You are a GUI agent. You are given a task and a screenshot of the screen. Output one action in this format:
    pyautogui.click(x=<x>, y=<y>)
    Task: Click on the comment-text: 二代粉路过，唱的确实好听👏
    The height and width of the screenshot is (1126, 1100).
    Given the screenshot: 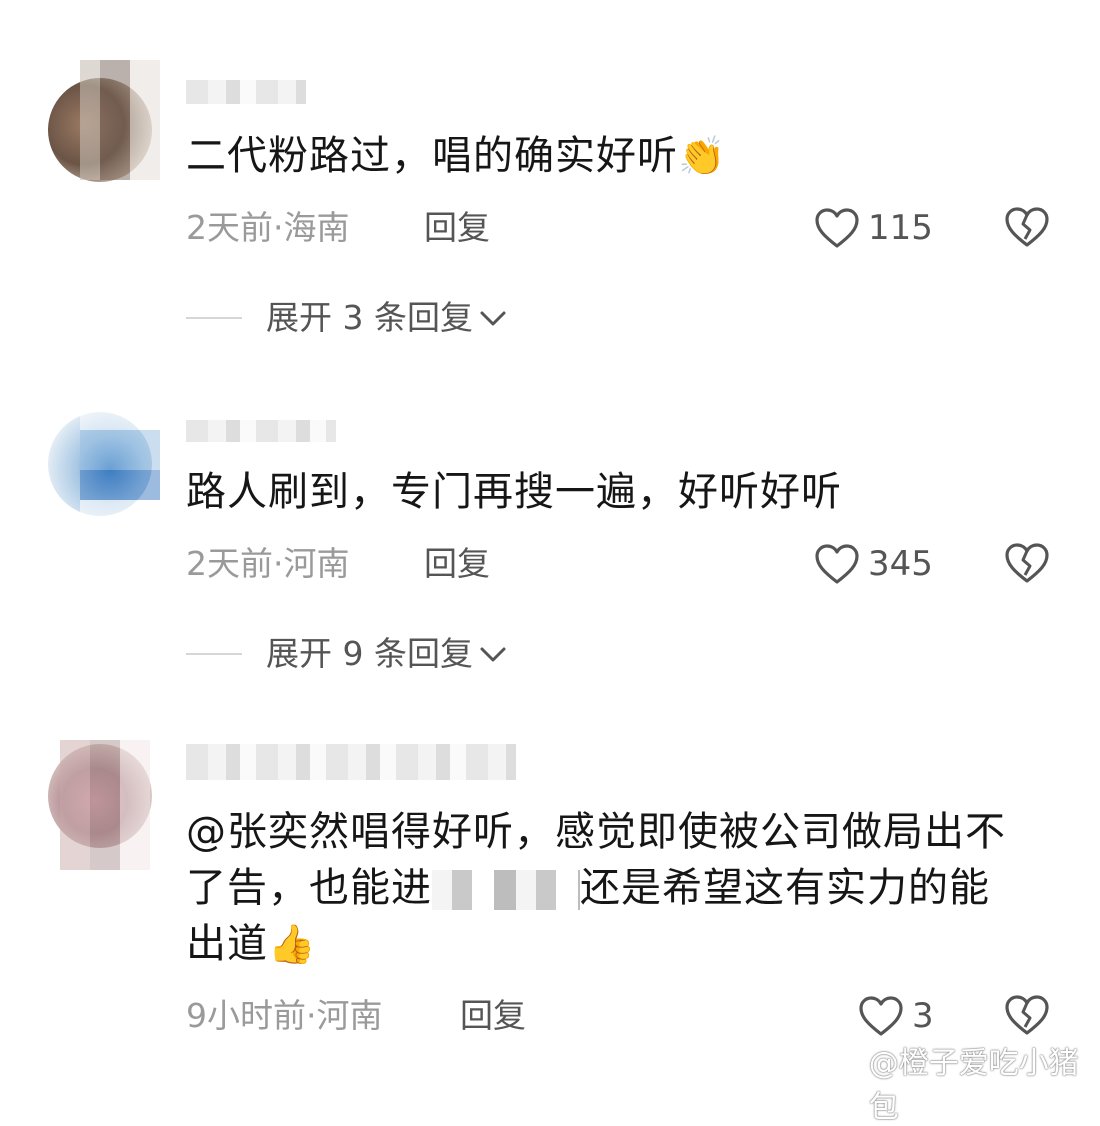 What is the action you would take?
    pyautogui.click(x=626, y=156)
    